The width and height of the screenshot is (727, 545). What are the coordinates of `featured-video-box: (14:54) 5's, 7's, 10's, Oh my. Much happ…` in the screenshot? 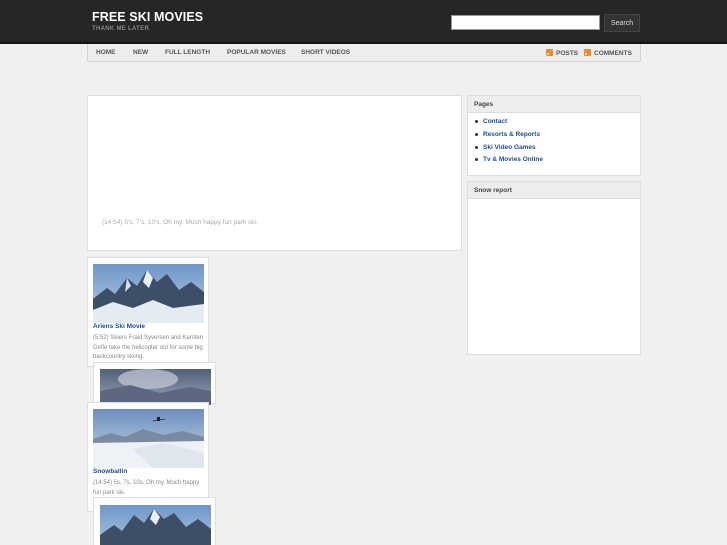 It's located at (274, 173).